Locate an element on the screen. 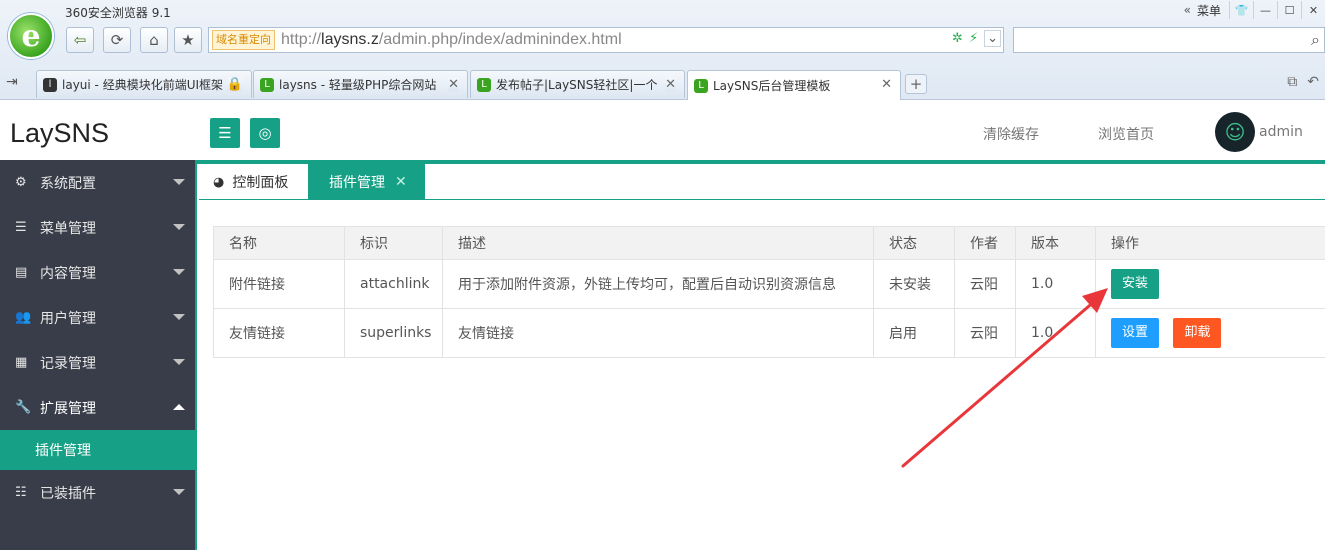 The width and height of the screenshot is (1325, 550). star-icon: ★ is located at coordinates (188, 40).